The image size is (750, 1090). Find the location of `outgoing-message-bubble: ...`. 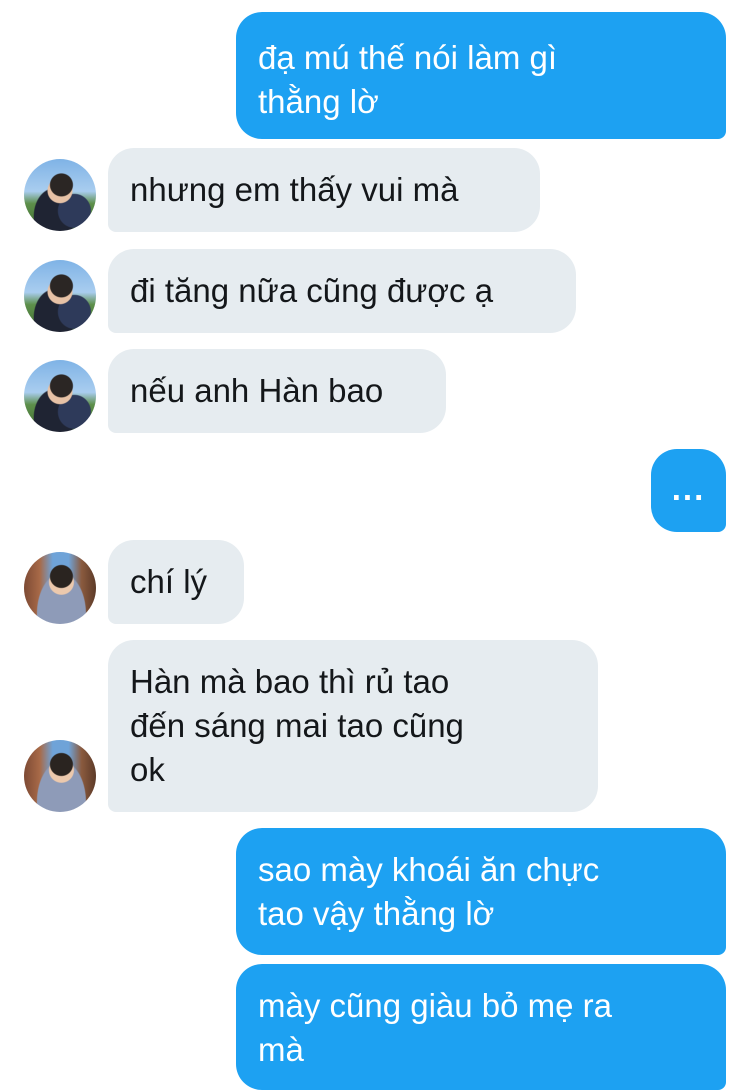

outgoing-message-bubble: ... is located at coordinates (688, 490).